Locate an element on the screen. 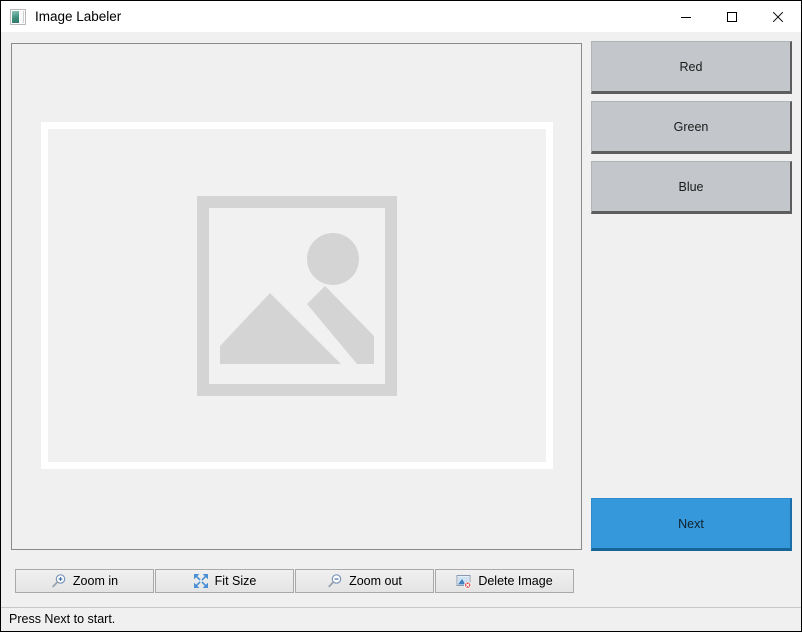  image-placeholder-icon is located at coordinates (297, 295).